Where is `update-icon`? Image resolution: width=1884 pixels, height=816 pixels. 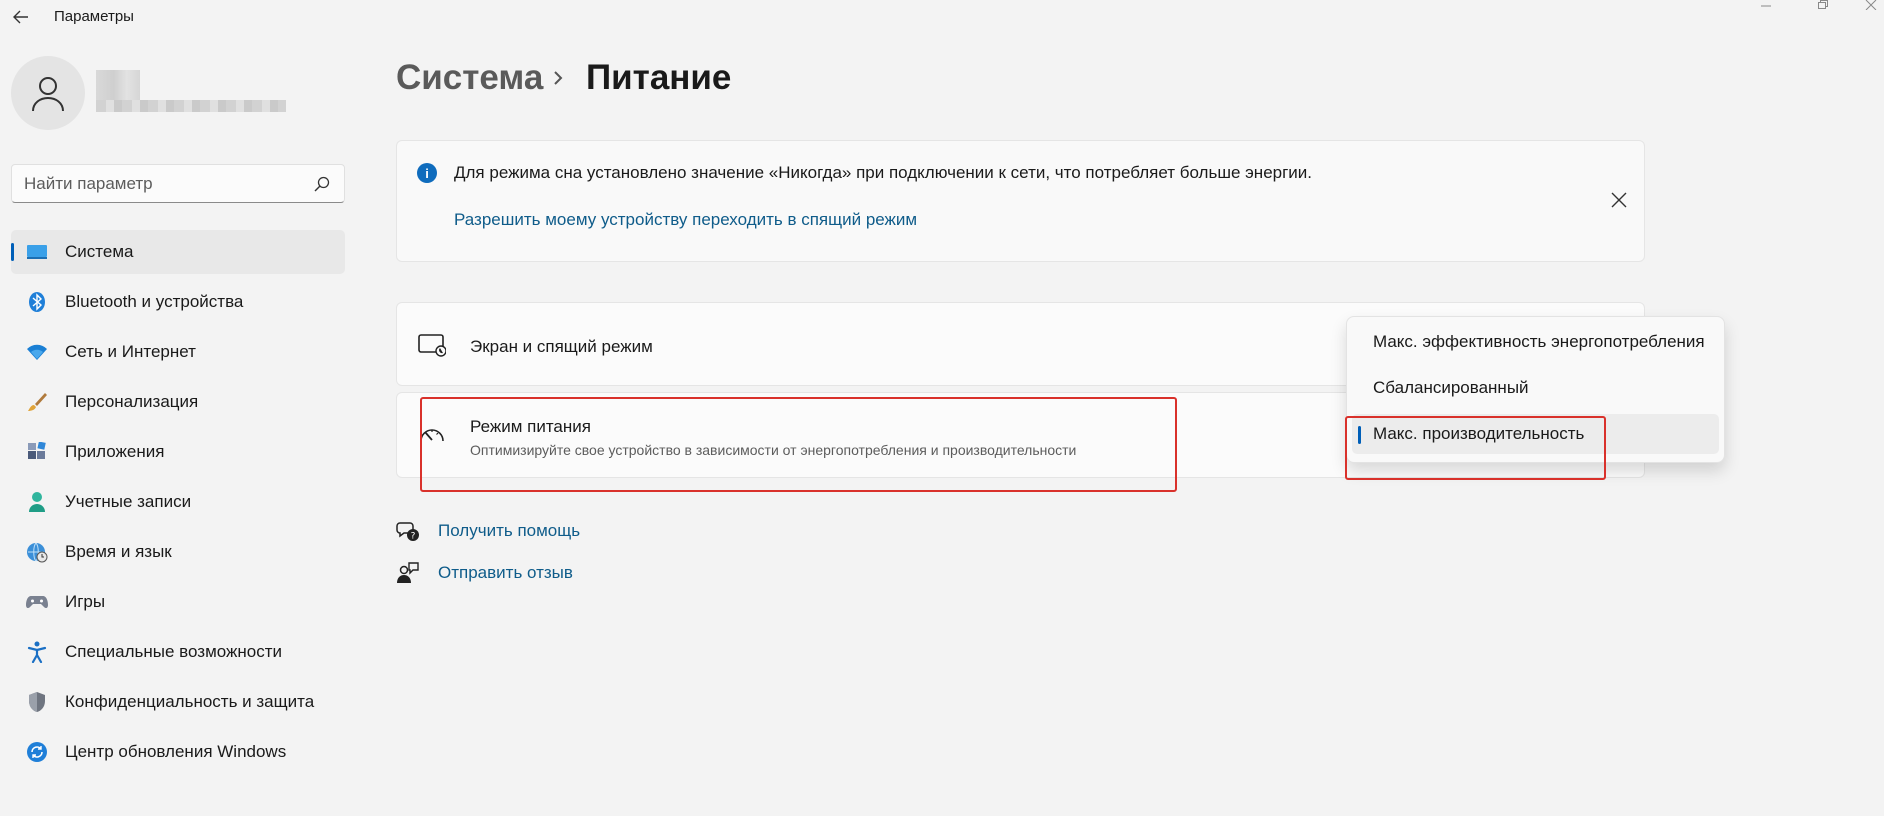
update-icon is located at coordinates (37, 752).